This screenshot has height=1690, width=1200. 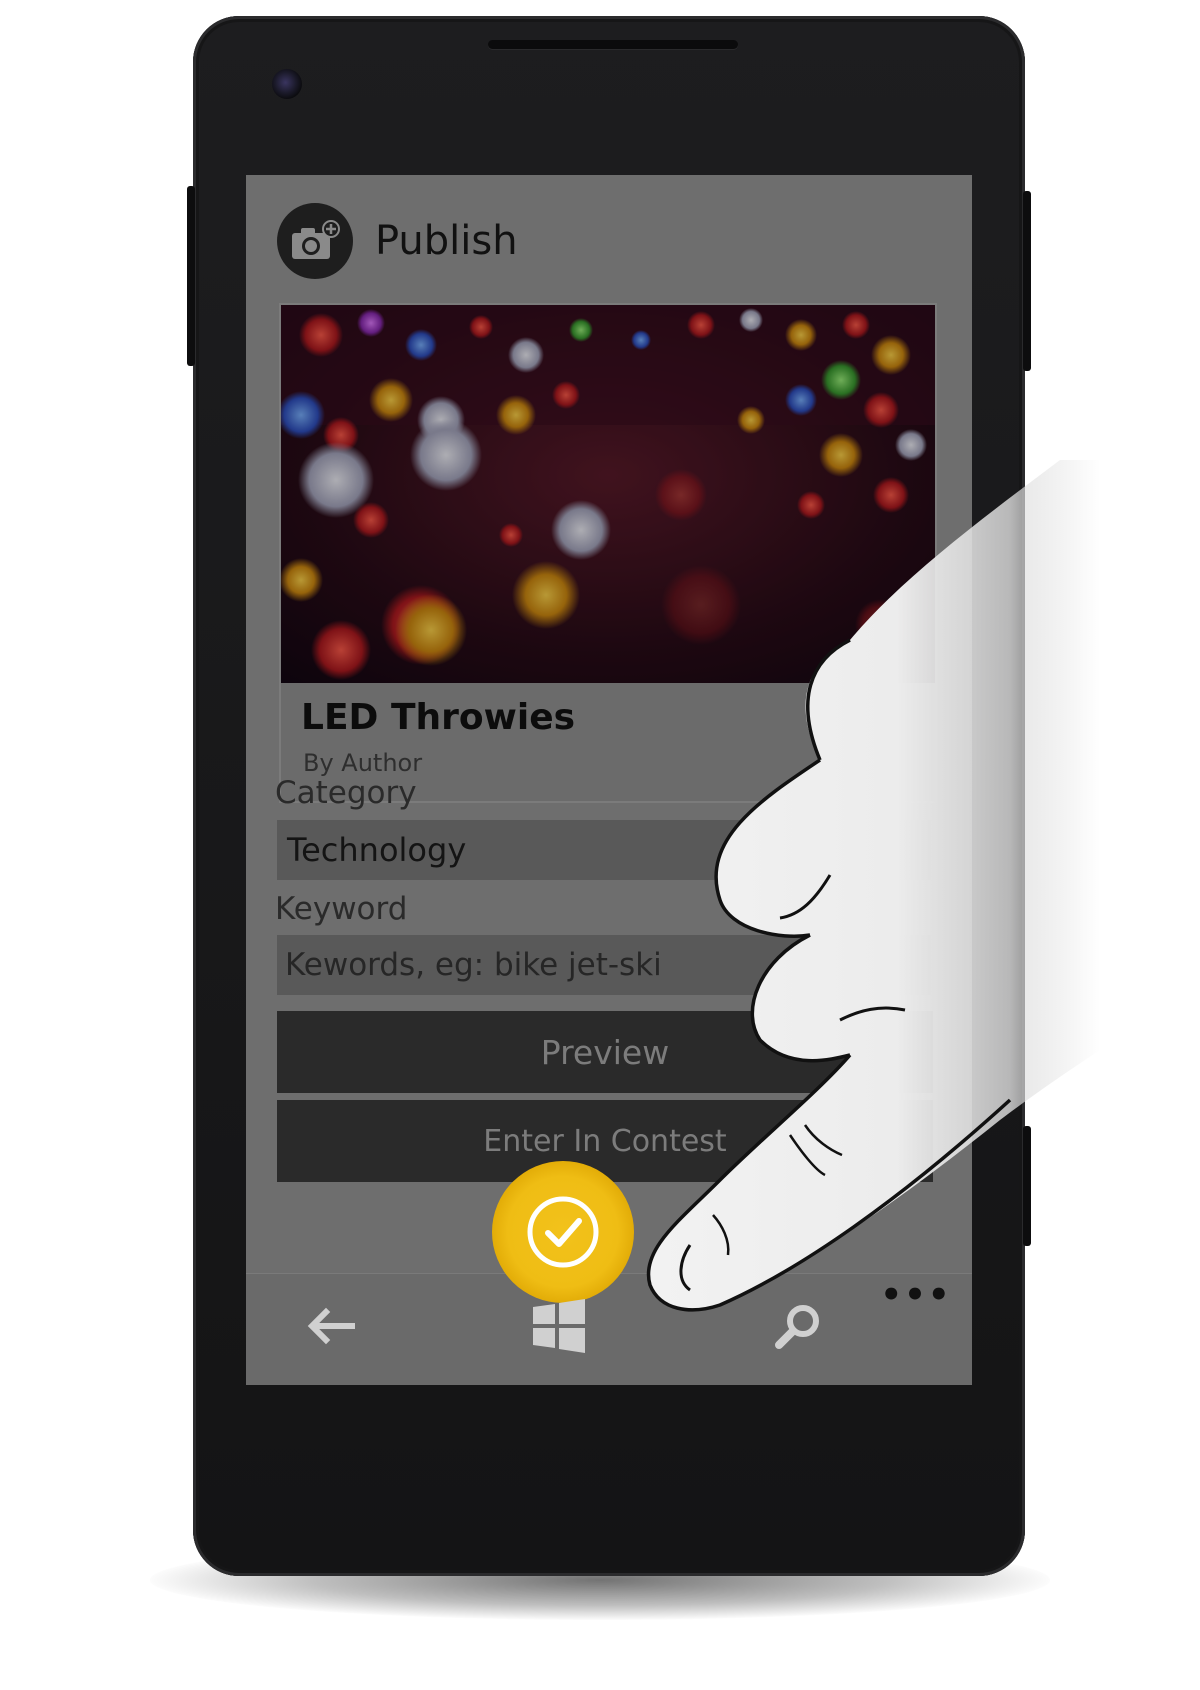 I want to click on category-label: Category, so click(x=346, y=793).